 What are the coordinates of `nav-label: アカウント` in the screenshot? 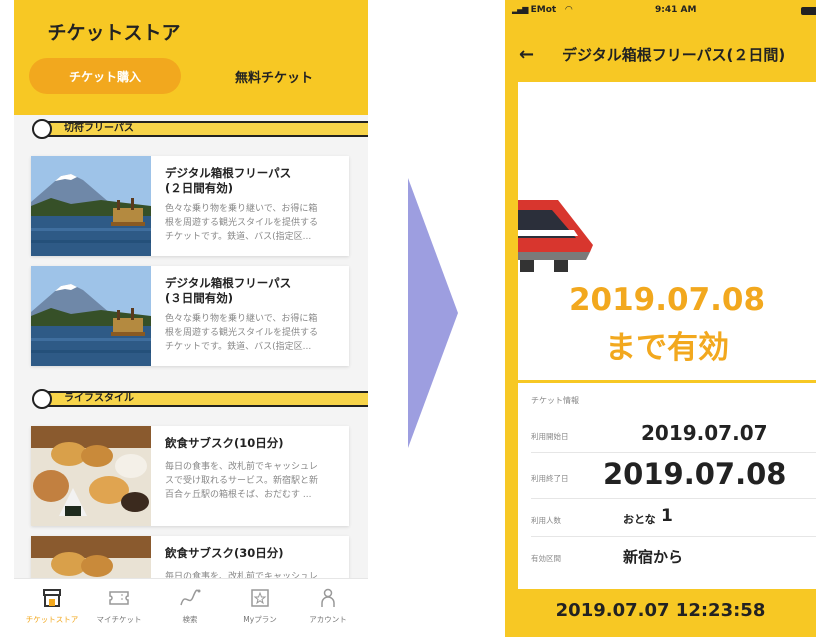 It's located at (328, 619).